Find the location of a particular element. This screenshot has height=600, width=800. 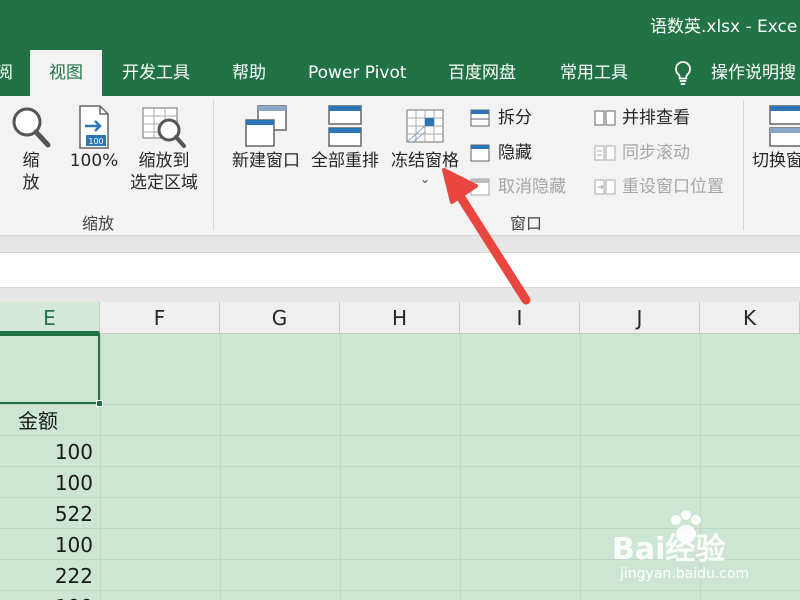

new-window-label: 新建窗口 is located at coordinates (266, 161).